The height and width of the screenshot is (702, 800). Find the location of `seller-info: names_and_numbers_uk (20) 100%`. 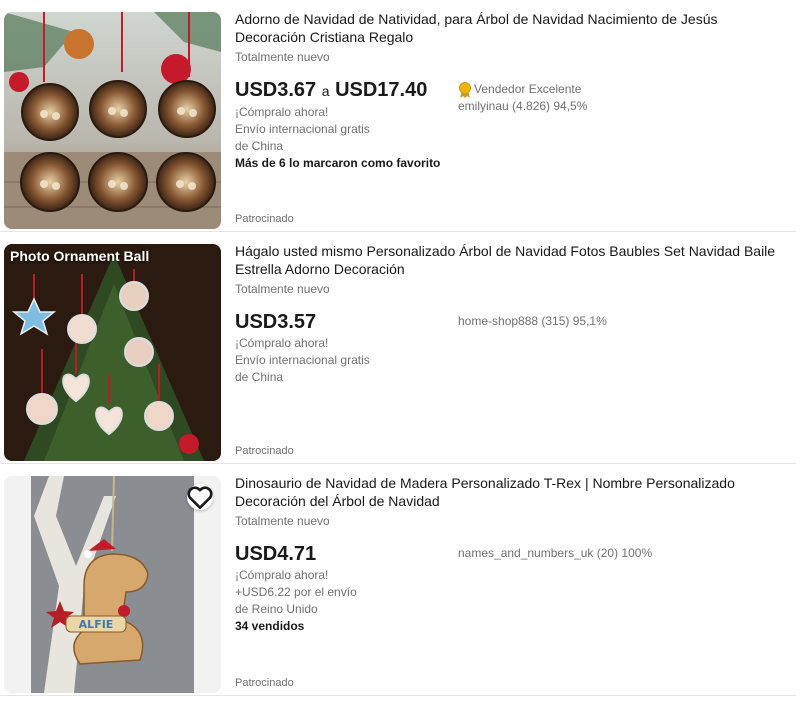

seller-info: names_and_numbers_uk (20) 100% is located at coordinates (623, 553).